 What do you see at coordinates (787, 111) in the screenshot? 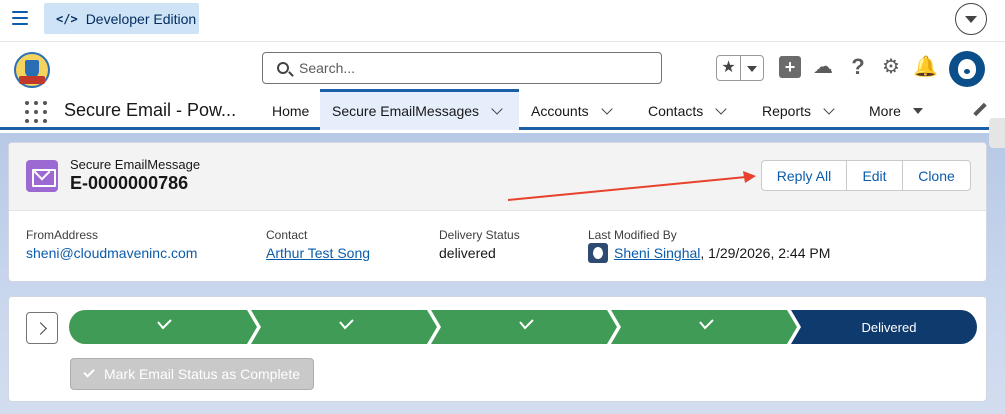
I see `tab-label: Reports` at bounding box center [787, 111].